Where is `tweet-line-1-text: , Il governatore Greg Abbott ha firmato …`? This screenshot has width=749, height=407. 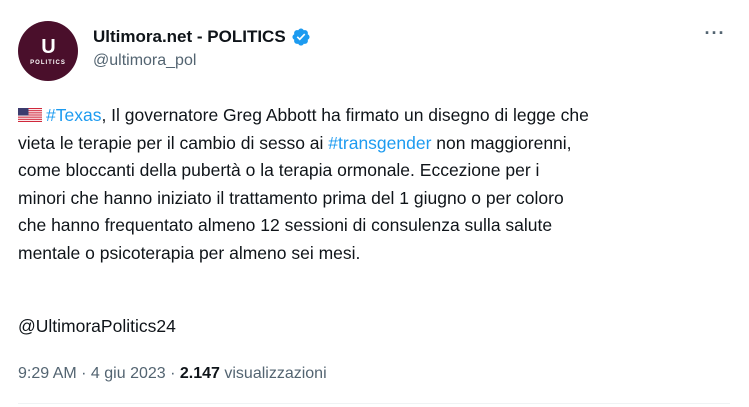 tweet-line-1-text: , Il governatore Greg Abbott ha firmato … is located at coordinates (345, 115).